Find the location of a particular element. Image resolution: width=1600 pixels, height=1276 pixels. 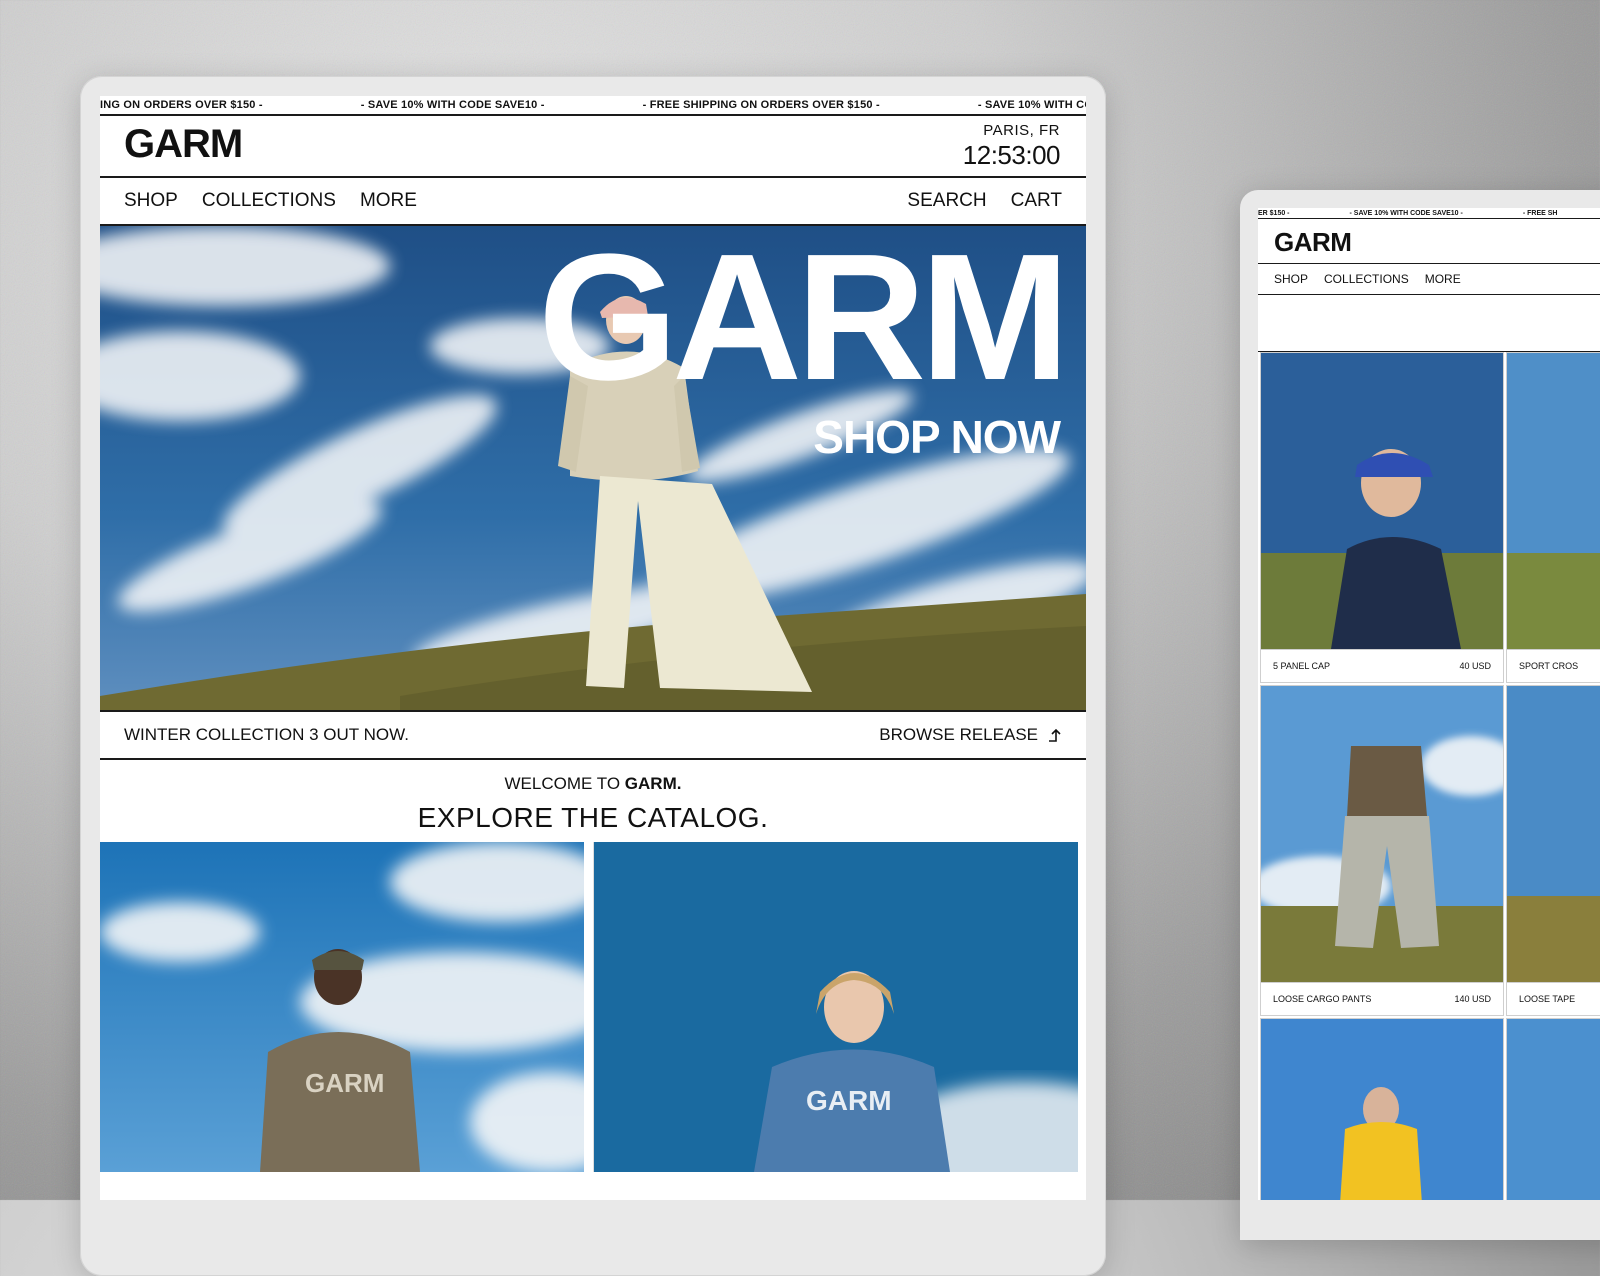

product-price: 140 USD is located at coordinates (1472, 999).